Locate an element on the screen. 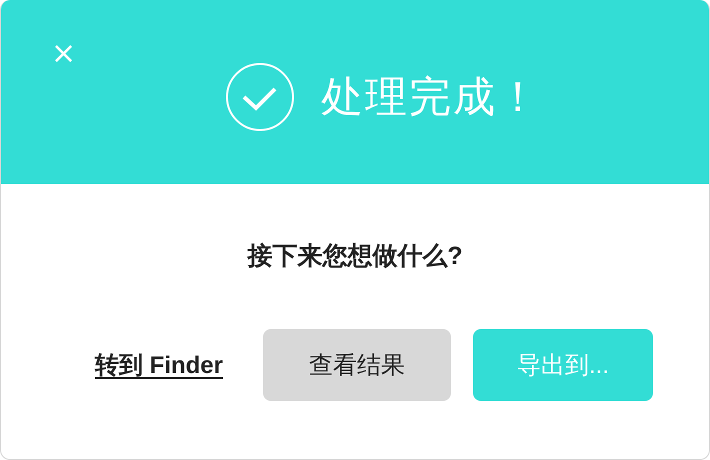 This screenshot has height=460, width=710. view-results-button: 查看结果 is located at coordinates (357, 365).